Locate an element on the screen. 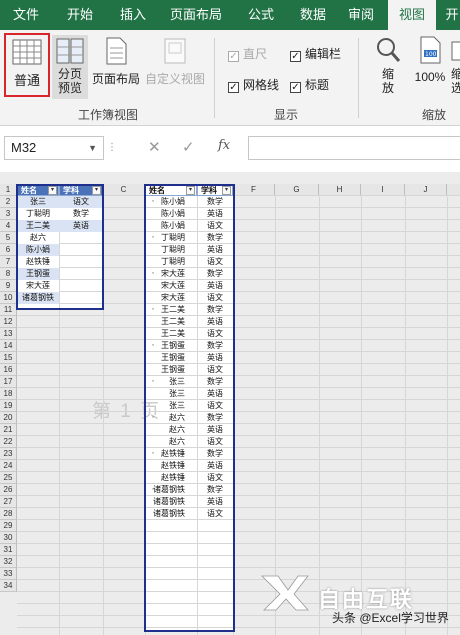  formula-input is located at coordinates (354, 148).